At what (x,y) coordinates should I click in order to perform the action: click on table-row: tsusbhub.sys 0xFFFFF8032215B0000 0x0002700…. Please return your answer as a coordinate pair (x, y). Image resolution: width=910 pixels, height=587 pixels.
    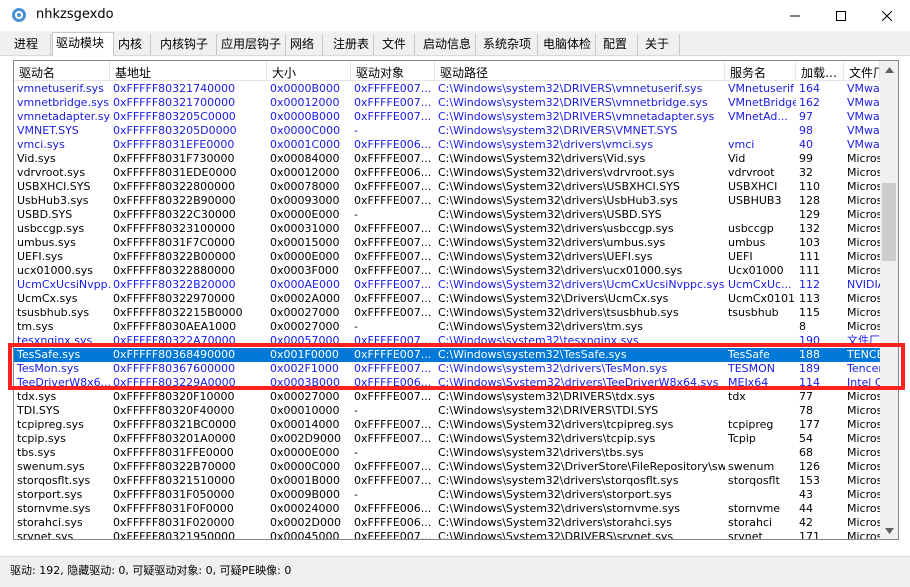
    Looking at the image, I should click on (447, 313).